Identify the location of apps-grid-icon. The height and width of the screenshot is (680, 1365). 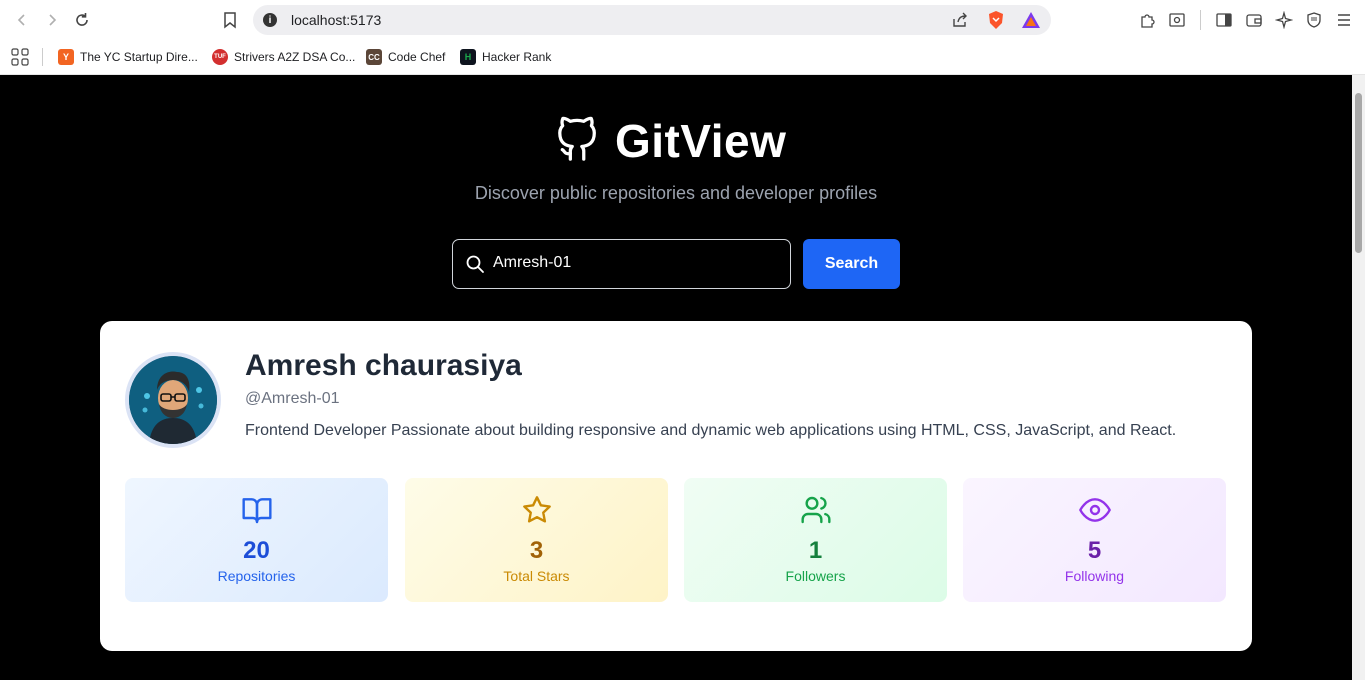
(20, 59).